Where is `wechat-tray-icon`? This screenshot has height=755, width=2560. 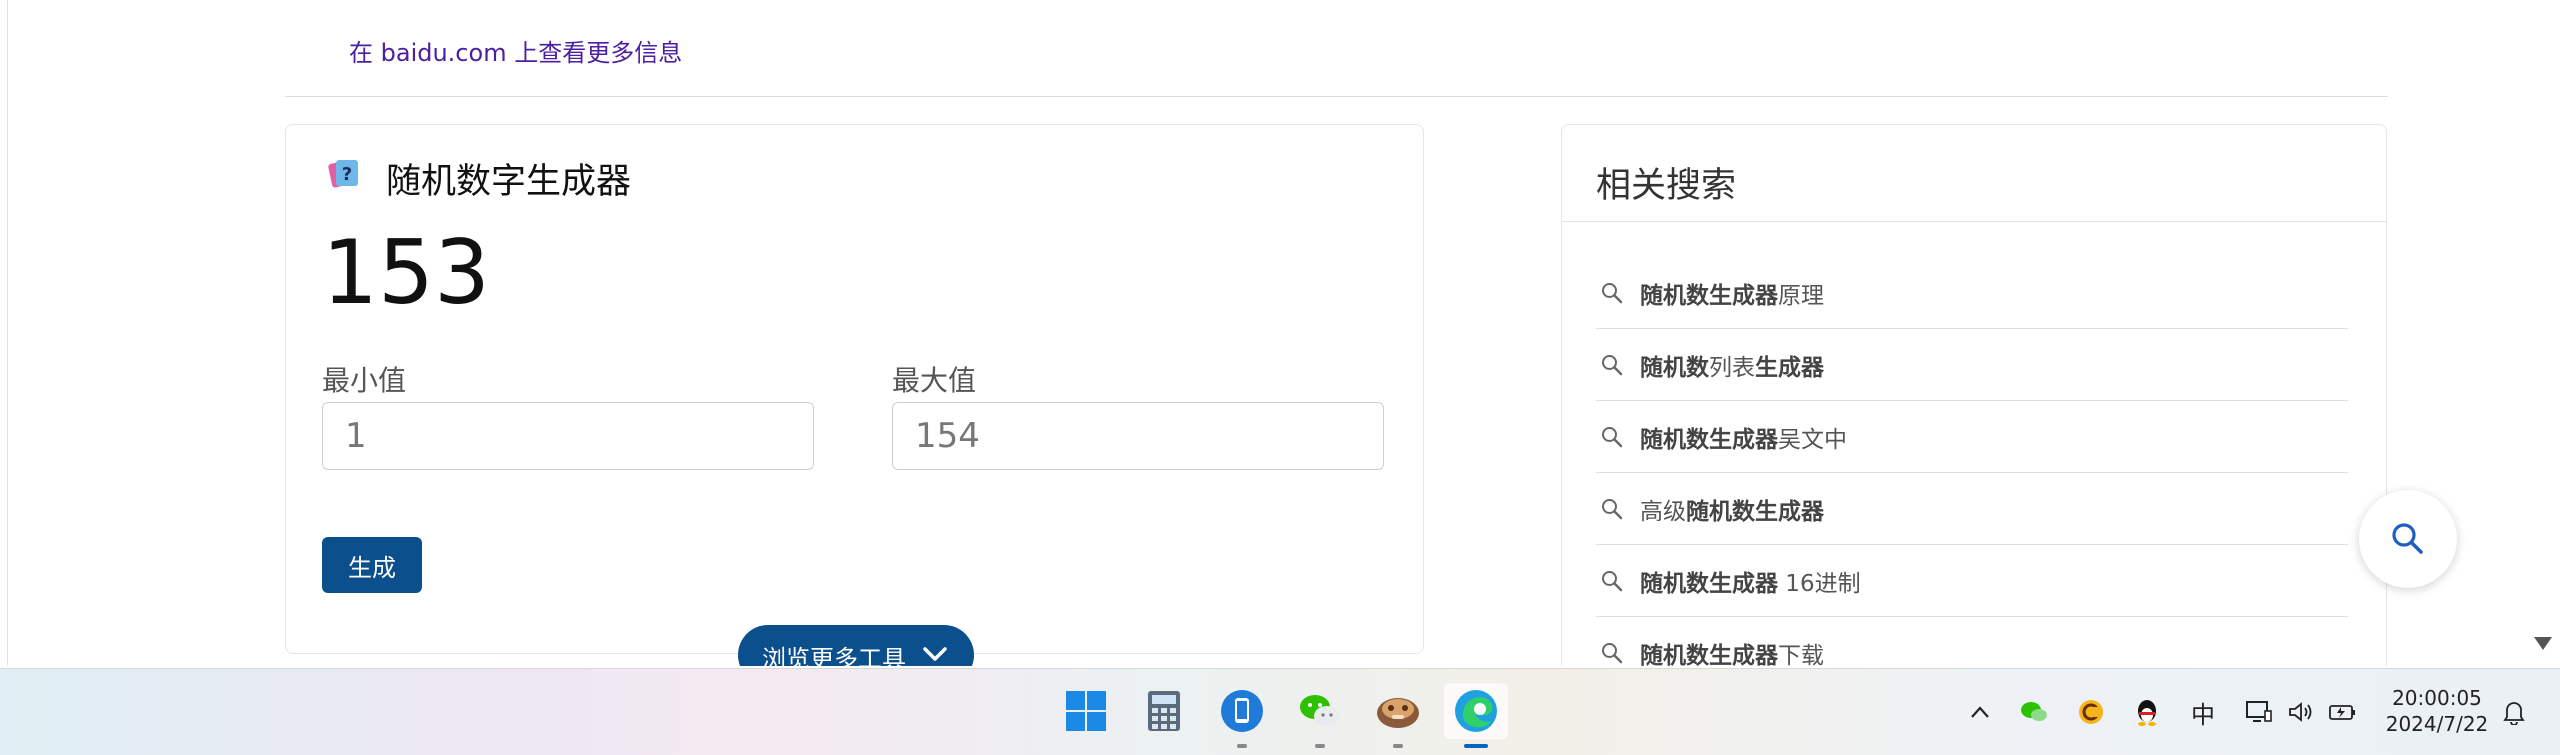
wechat-tray-icon is located at coordinates (2034, 711).